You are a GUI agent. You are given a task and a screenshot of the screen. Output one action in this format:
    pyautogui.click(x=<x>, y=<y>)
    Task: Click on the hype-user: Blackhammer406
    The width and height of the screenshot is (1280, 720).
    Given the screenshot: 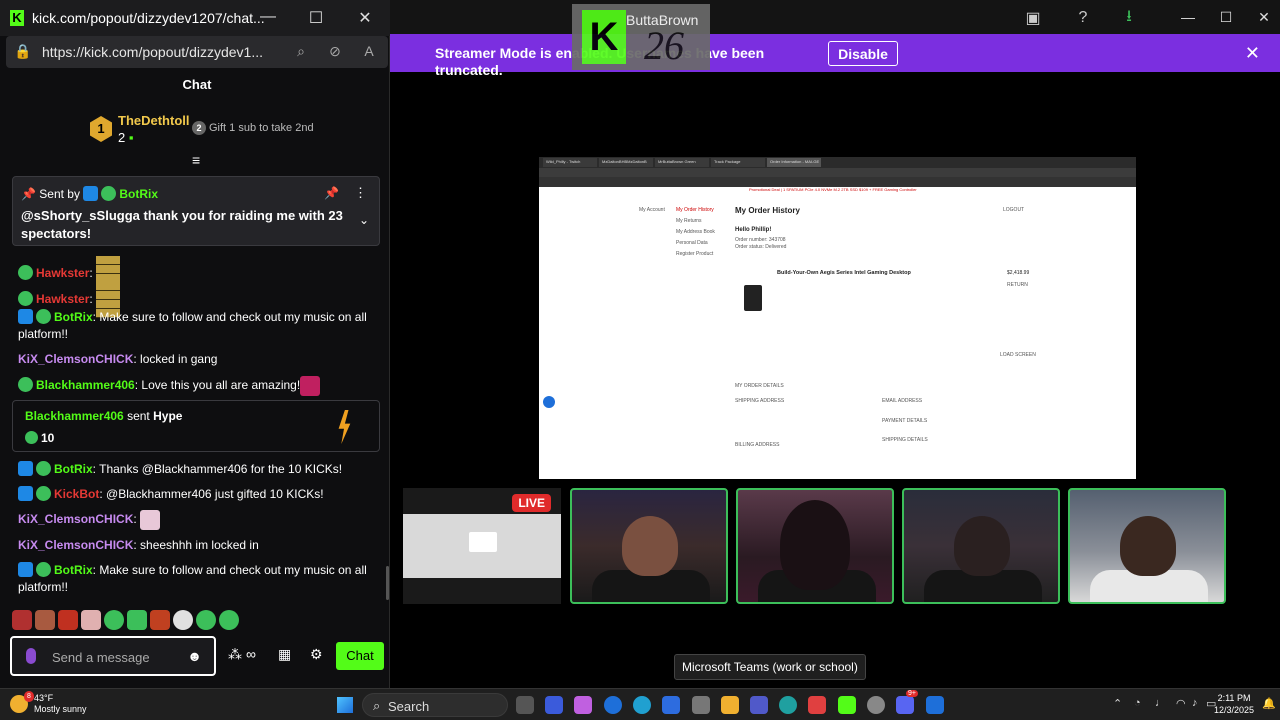 What is the action you would take?
    pyautogui.click(x=74, y=416)
    